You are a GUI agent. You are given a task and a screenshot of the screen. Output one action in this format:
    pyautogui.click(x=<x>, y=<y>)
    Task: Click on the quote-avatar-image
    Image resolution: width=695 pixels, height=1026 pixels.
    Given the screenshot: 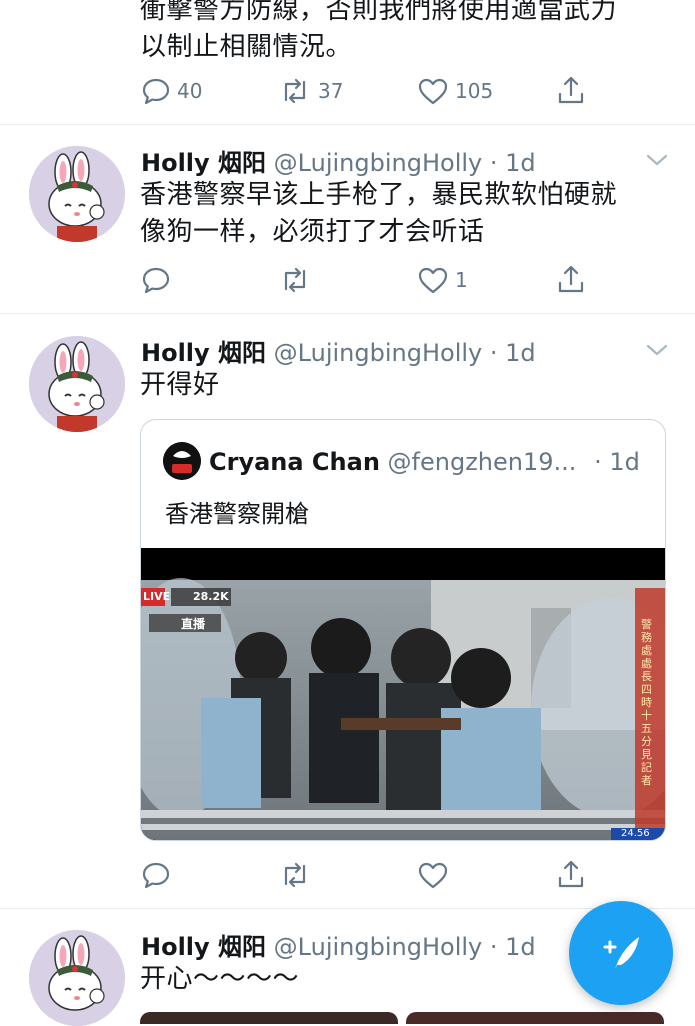 What is the action you would take?
    pyautogui.click(x=182, y=461)
    